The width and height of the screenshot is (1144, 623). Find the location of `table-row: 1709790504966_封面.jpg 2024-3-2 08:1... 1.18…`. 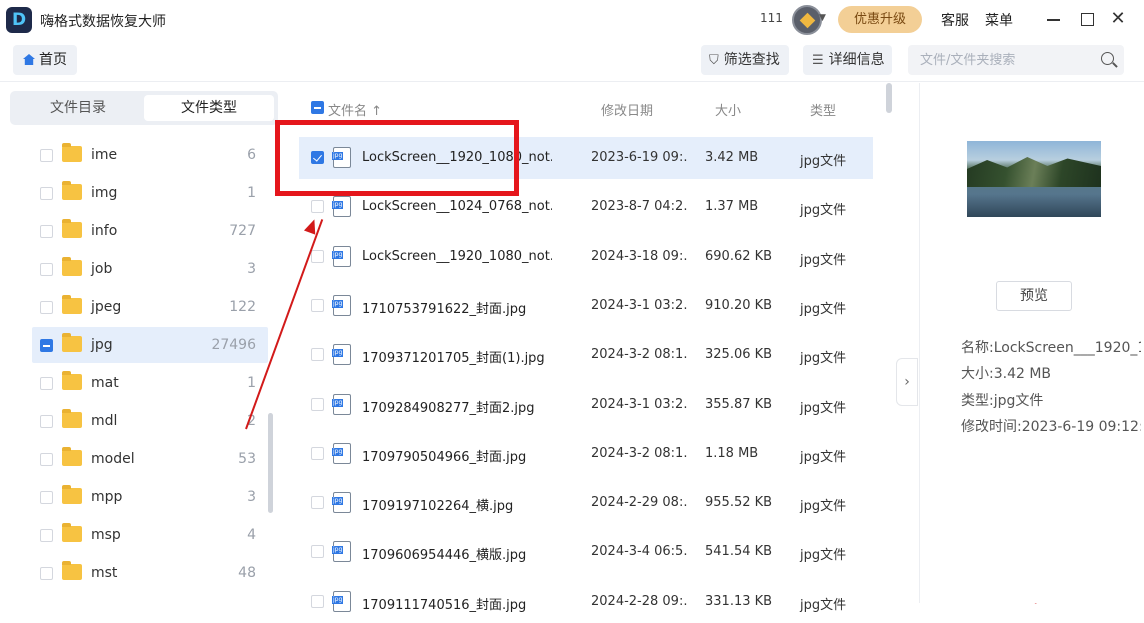

table-row: 1709790504966_封面.jpg 2024-3-2 08:1... 1.18… is located at coordinates (586, 454).